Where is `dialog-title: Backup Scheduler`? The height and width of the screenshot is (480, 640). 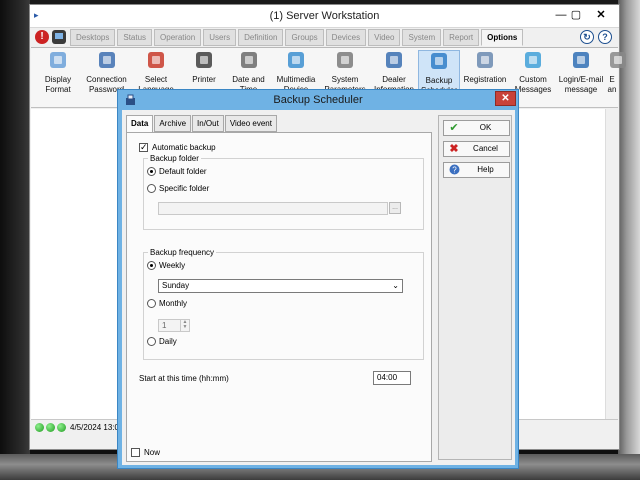 dialog-title: Backup Scheduler is located at coordinates (318, 100).